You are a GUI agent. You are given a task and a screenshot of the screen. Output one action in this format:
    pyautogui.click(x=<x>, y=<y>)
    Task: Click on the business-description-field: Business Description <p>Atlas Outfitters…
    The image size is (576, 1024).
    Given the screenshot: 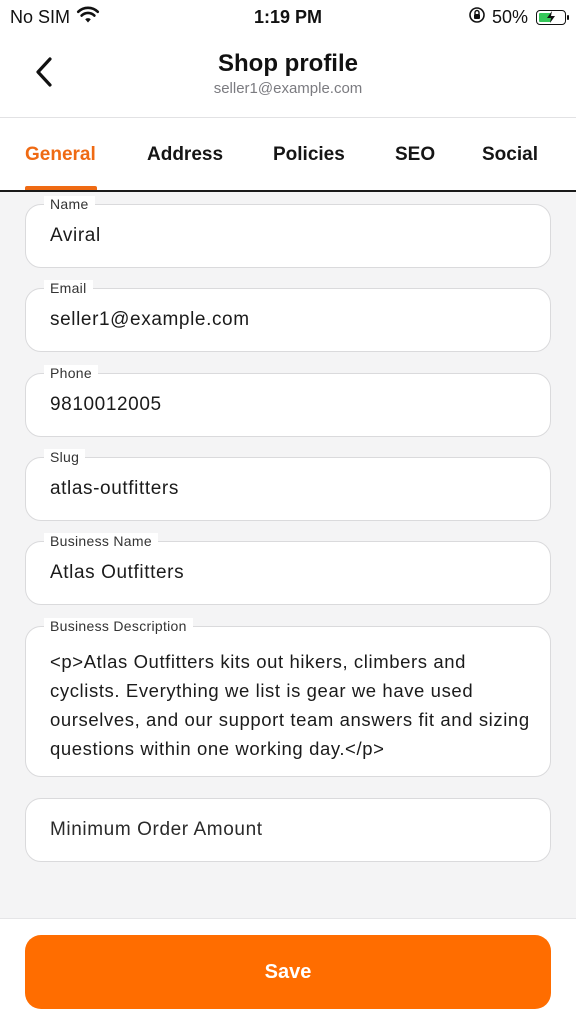 What is the action you would take?
    pyautogui.click(x=288, y=697)
    